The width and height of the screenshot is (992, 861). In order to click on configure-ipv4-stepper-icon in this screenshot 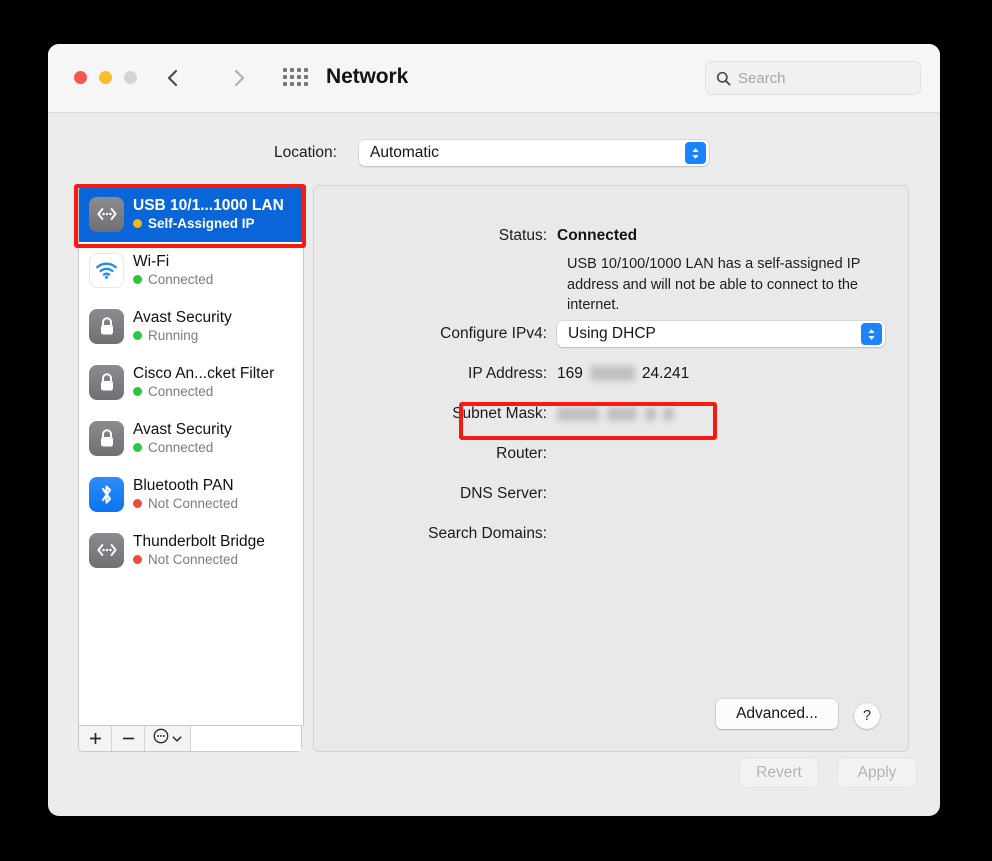, I will do `click(871, 334)`.